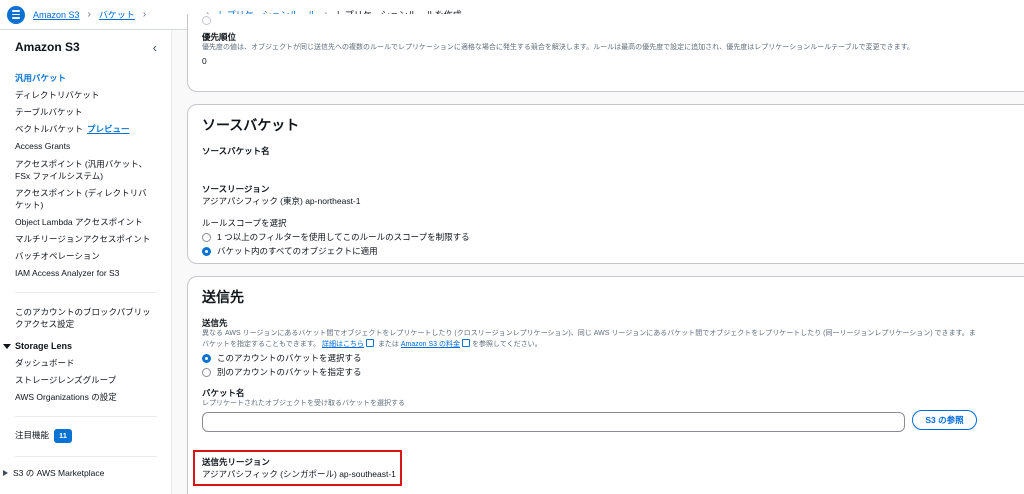  What do you see at coordinates (613, 372) in the screenshot?
I see `destination-option-other-account: 別のアカウントのバケットを指定する` at bounding box center [613, 372].